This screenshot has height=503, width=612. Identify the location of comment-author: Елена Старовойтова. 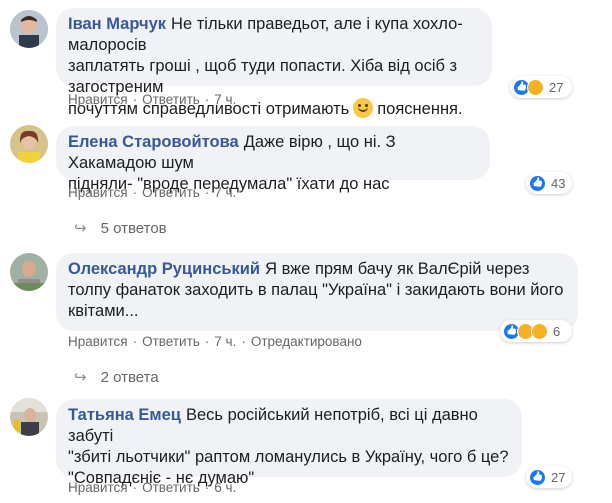
(153, 142).